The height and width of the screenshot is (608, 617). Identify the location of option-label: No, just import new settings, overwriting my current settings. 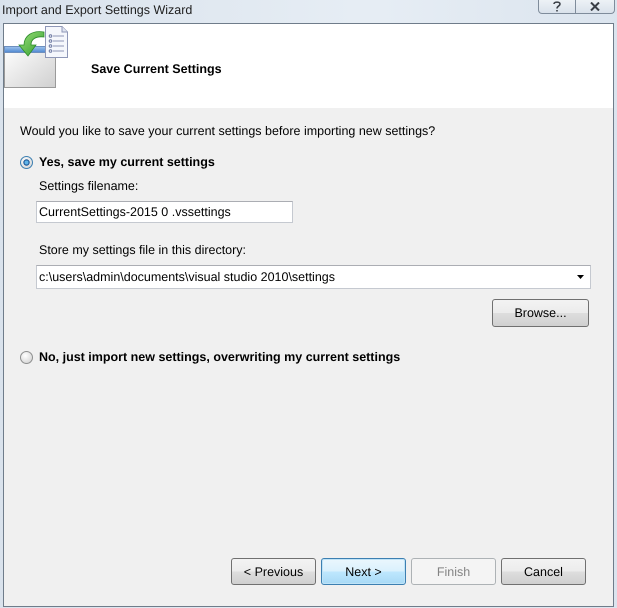
(219, 357).